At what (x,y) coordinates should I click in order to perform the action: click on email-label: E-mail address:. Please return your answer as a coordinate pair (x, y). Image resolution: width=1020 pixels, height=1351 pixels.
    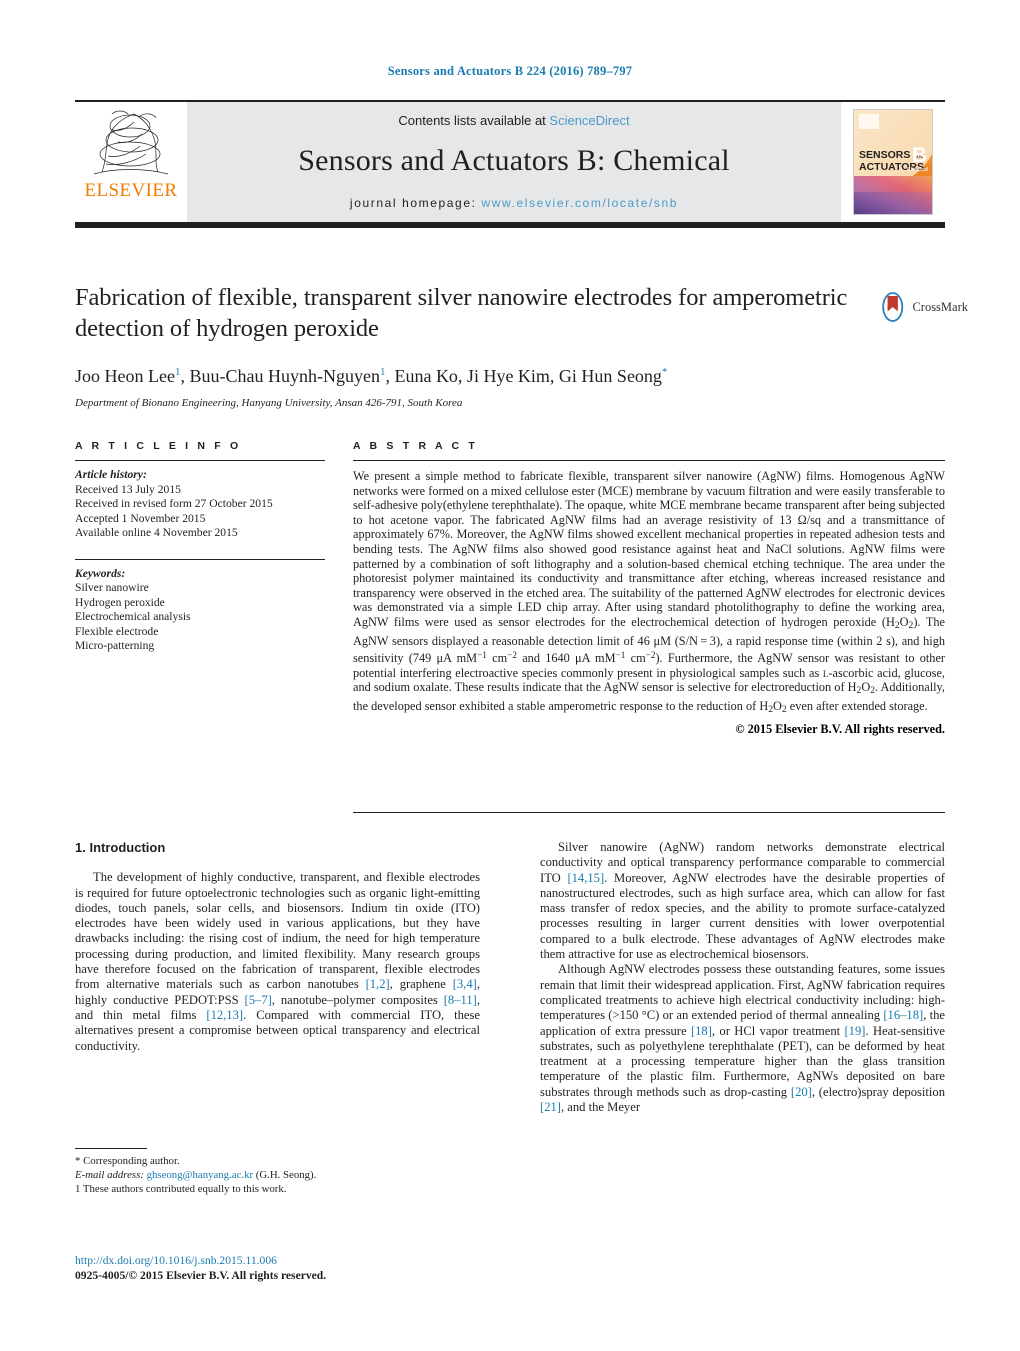
    Looking at the image, I should click on (109, 1175).